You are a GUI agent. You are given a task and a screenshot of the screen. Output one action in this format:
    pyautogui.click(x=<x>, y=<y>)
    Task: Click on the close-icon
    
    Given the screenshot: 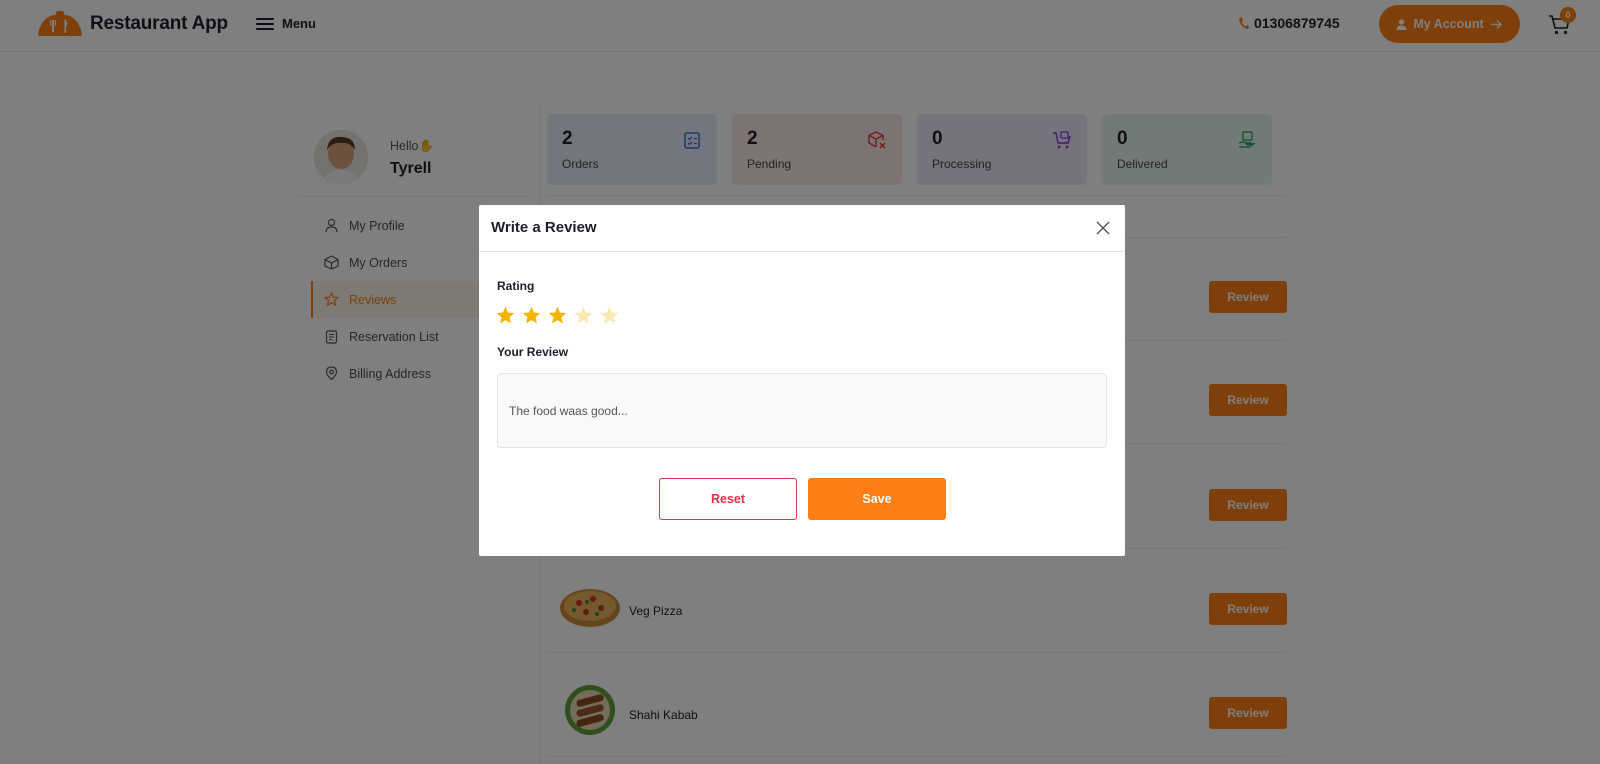 What is the action you would take?
    pyautogui.click(x=1103, y=228)
    